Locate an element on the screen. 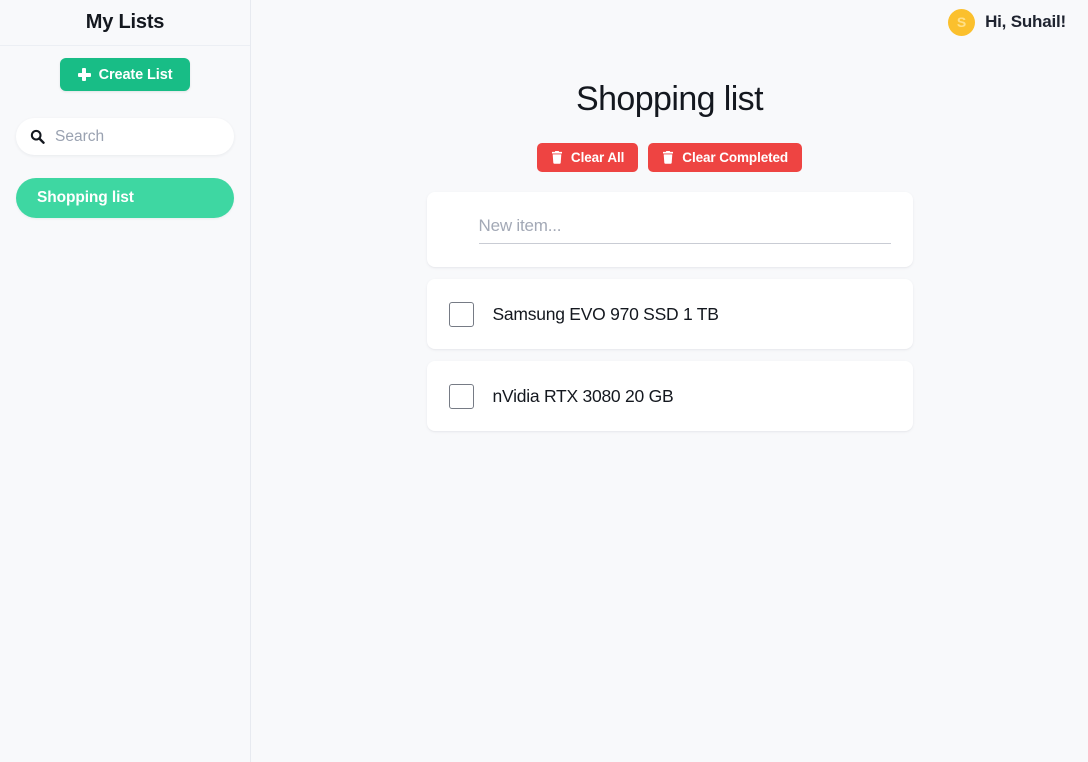 Image resolution: width=1088 pixels, height=762 pixels. topbar: S Hi, Suhail! is located at coordinates (669, 22).